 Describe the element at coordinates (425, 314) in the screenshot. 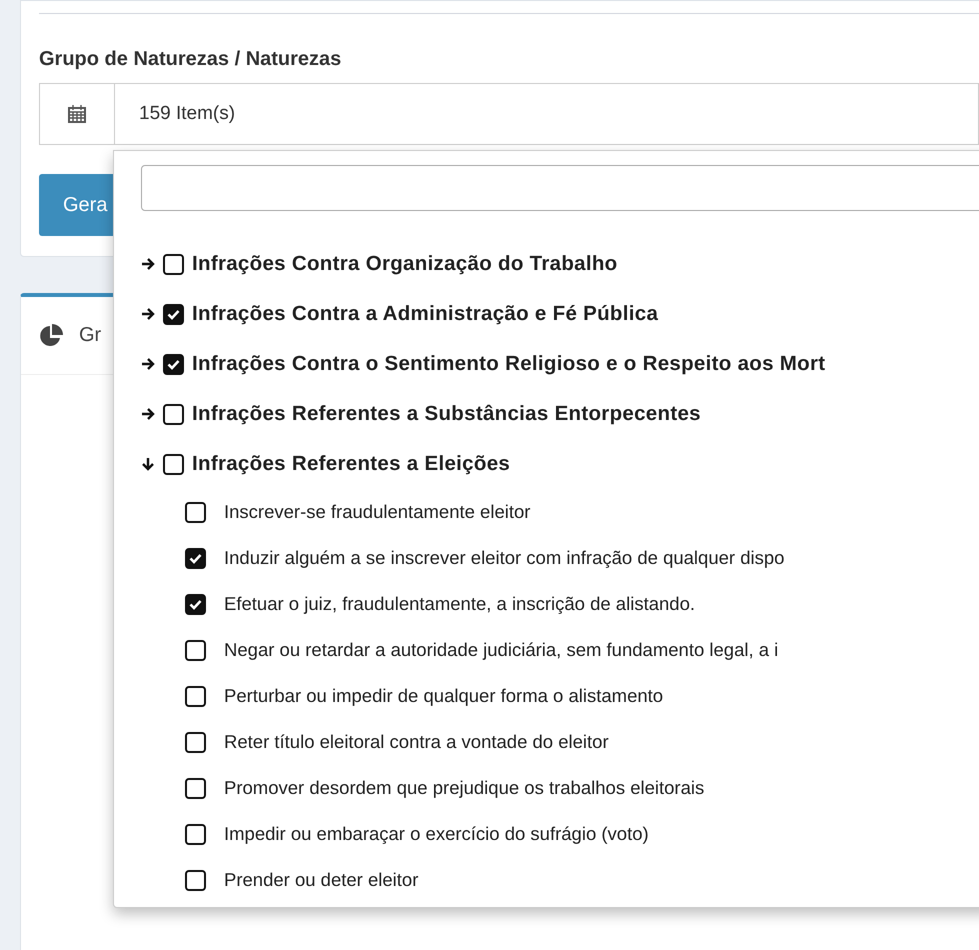

I see `tree-item: Infrações Contra a Administração e Fé Pública` at that location.